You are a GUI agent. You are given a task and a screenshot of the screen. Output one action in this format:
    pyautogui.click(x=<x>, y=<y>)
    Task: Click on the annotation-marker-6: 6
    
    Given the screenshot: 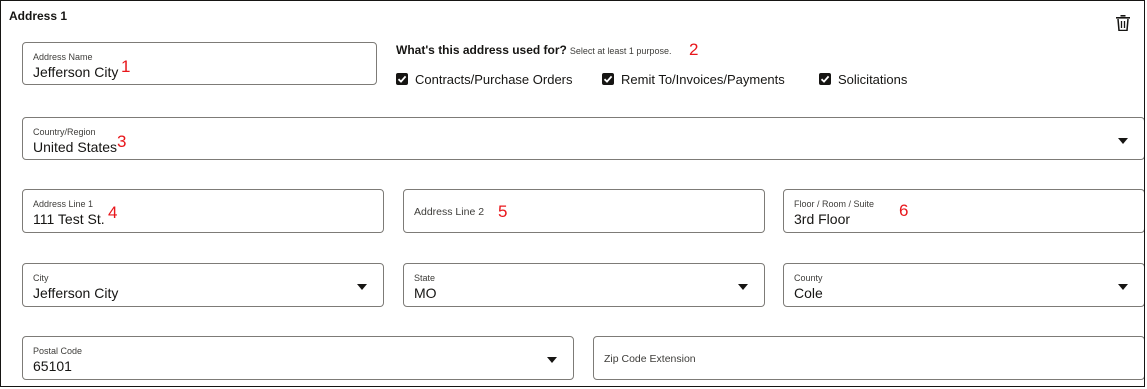 What is the action you would take?
    pyautogui.click(x=904, y=210)
    